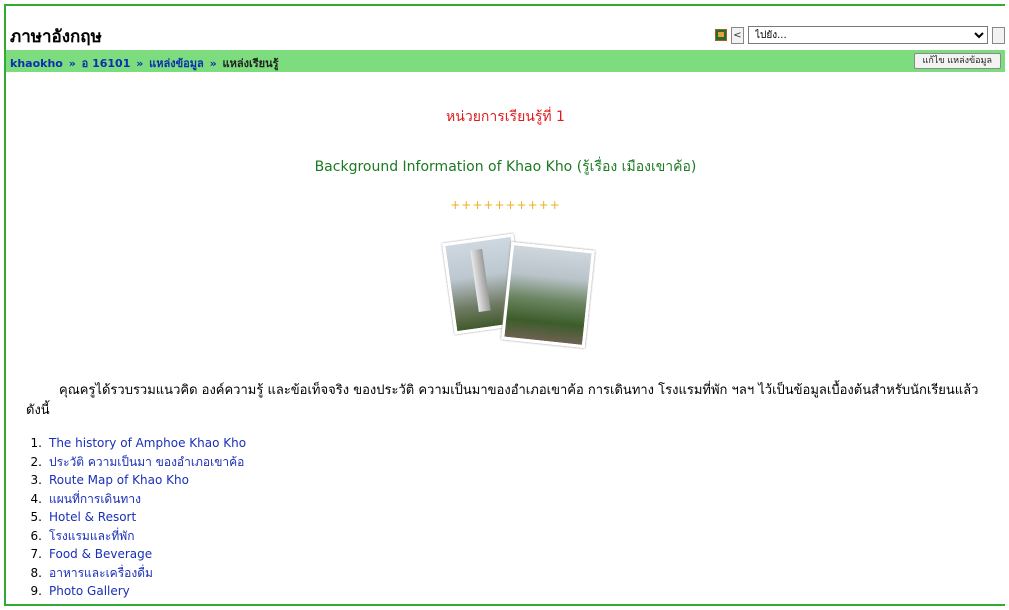 The image size is (1009, 610). What do you see at coordinates (91, 536) in the screenshot?
I see `link-hotel-thai: โรงแรมและที่พัก` at bounding box center [91, 536].